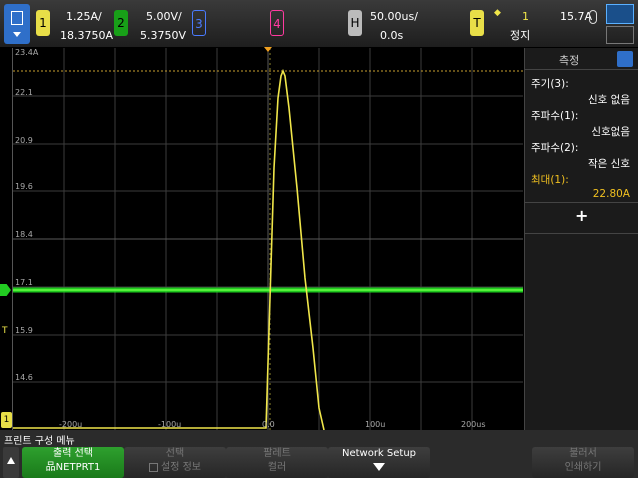 This screenshot has height=478, width=638. What do you see at coordinates (73, 453) in the screenshot?
I see `output-select-label: 출력 선택` at bounding box center [73, 453].